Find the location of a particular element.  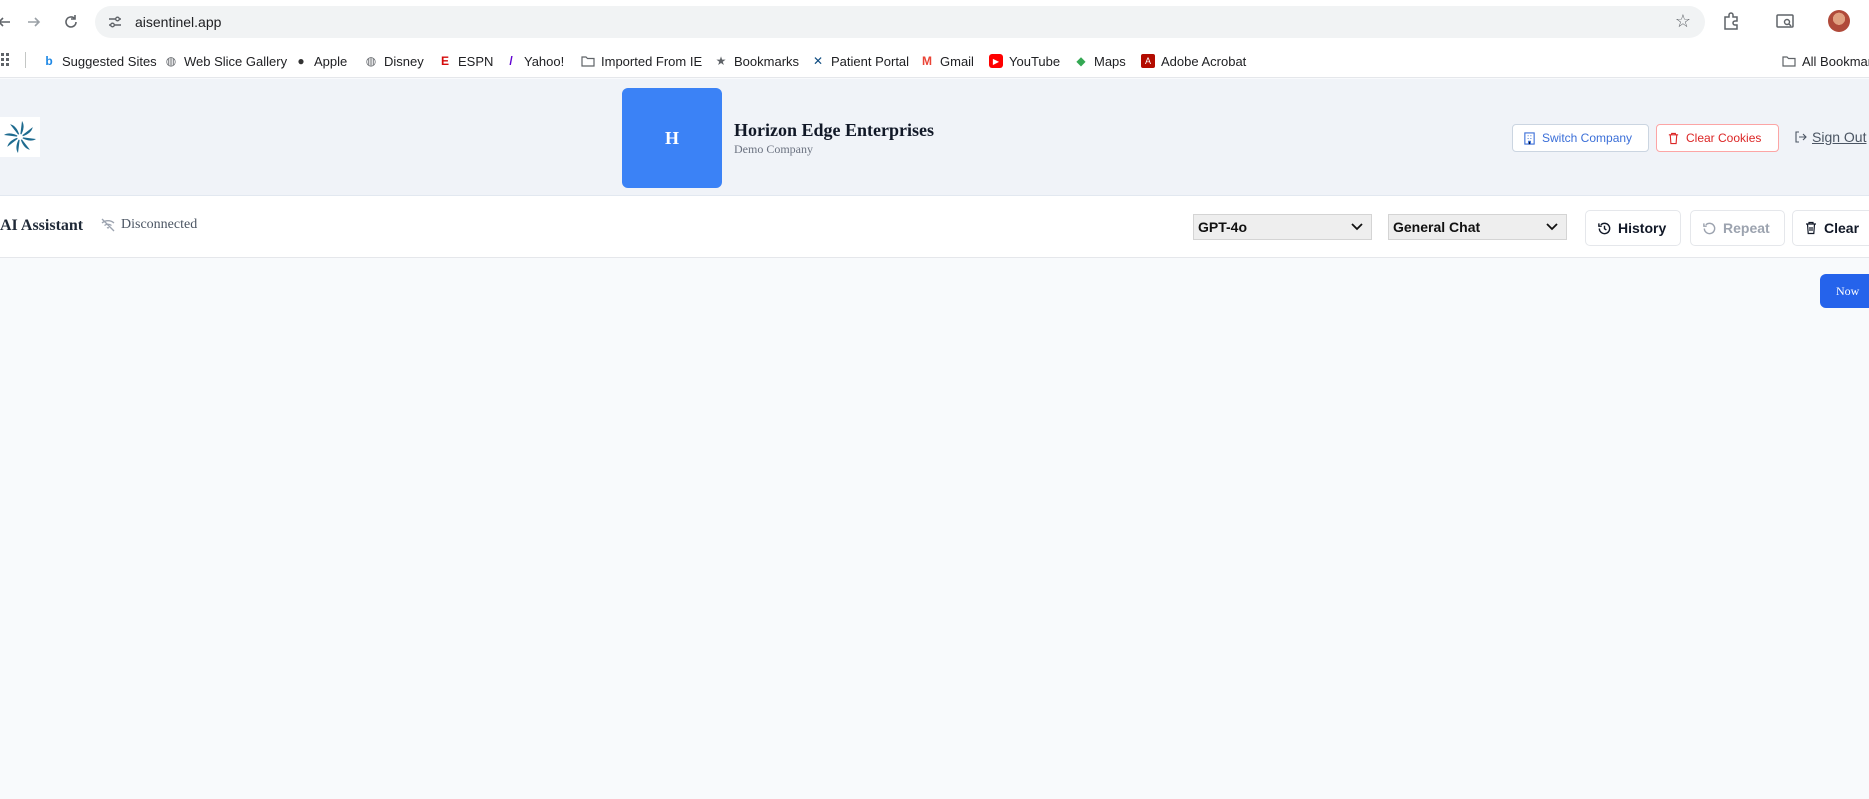

bookmark-gmail: M Gmail is located at coordinates (947, 61).